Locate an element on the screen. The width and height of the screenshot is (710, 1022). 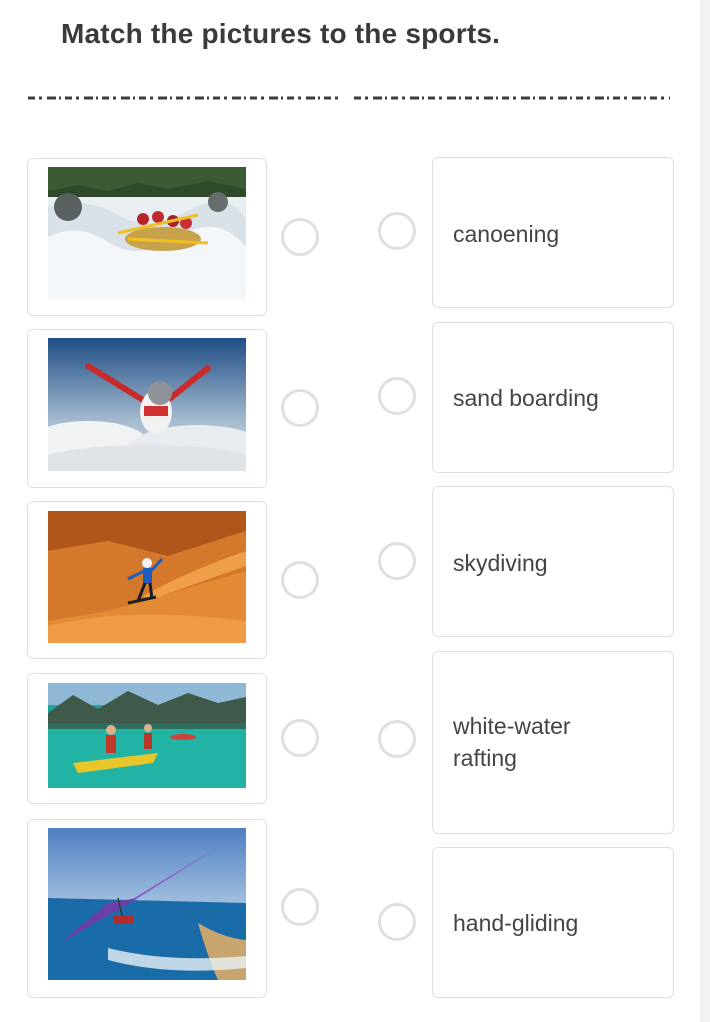
skydiving-photo is located at coordinates (147, 404).